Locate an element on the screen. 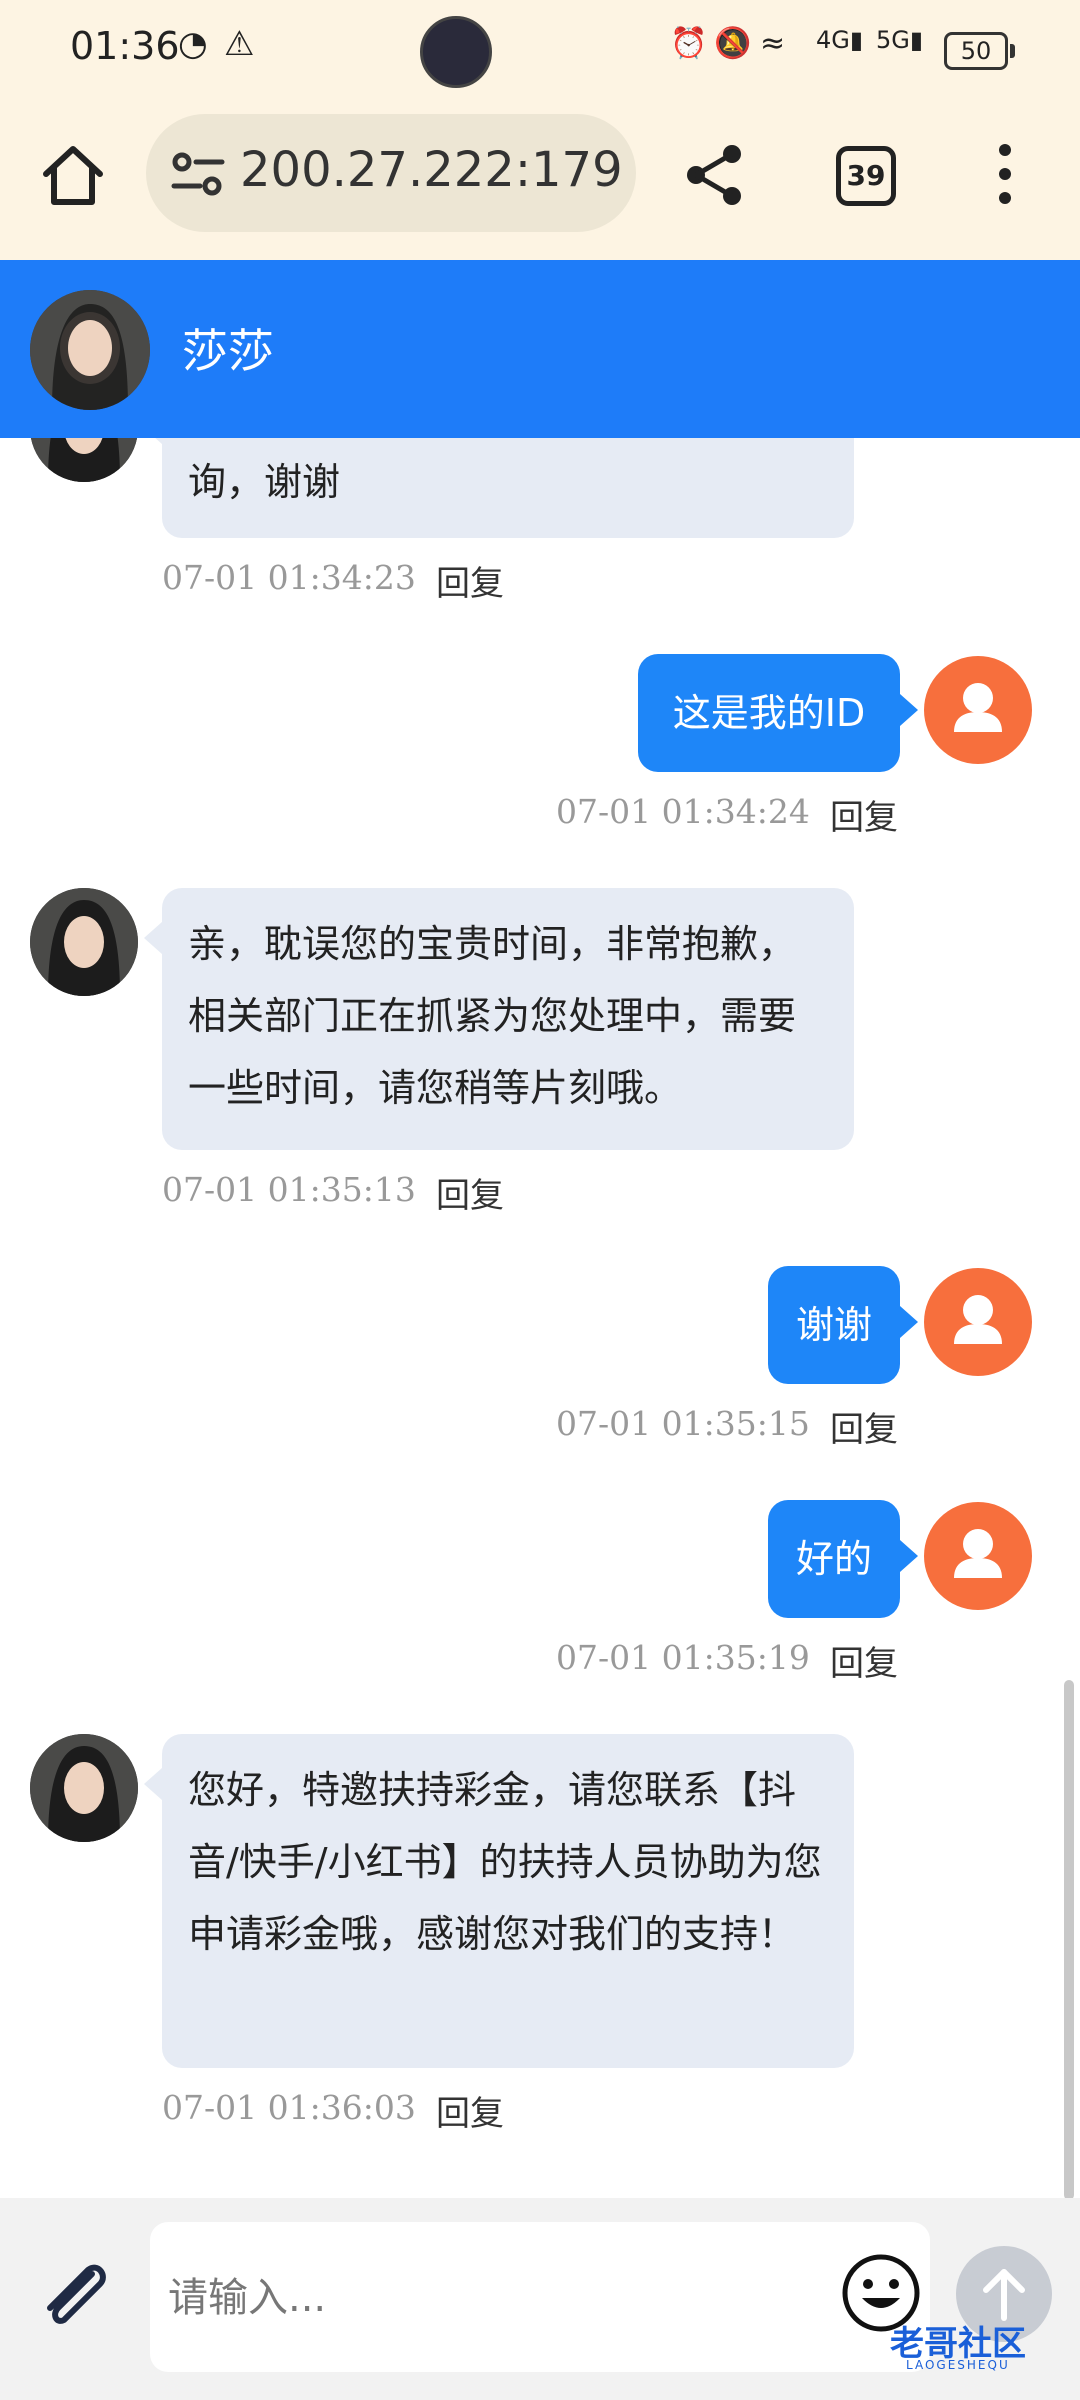  message-timestamp: 07-01 01:35:13 is located at coordinates (289, 1189).